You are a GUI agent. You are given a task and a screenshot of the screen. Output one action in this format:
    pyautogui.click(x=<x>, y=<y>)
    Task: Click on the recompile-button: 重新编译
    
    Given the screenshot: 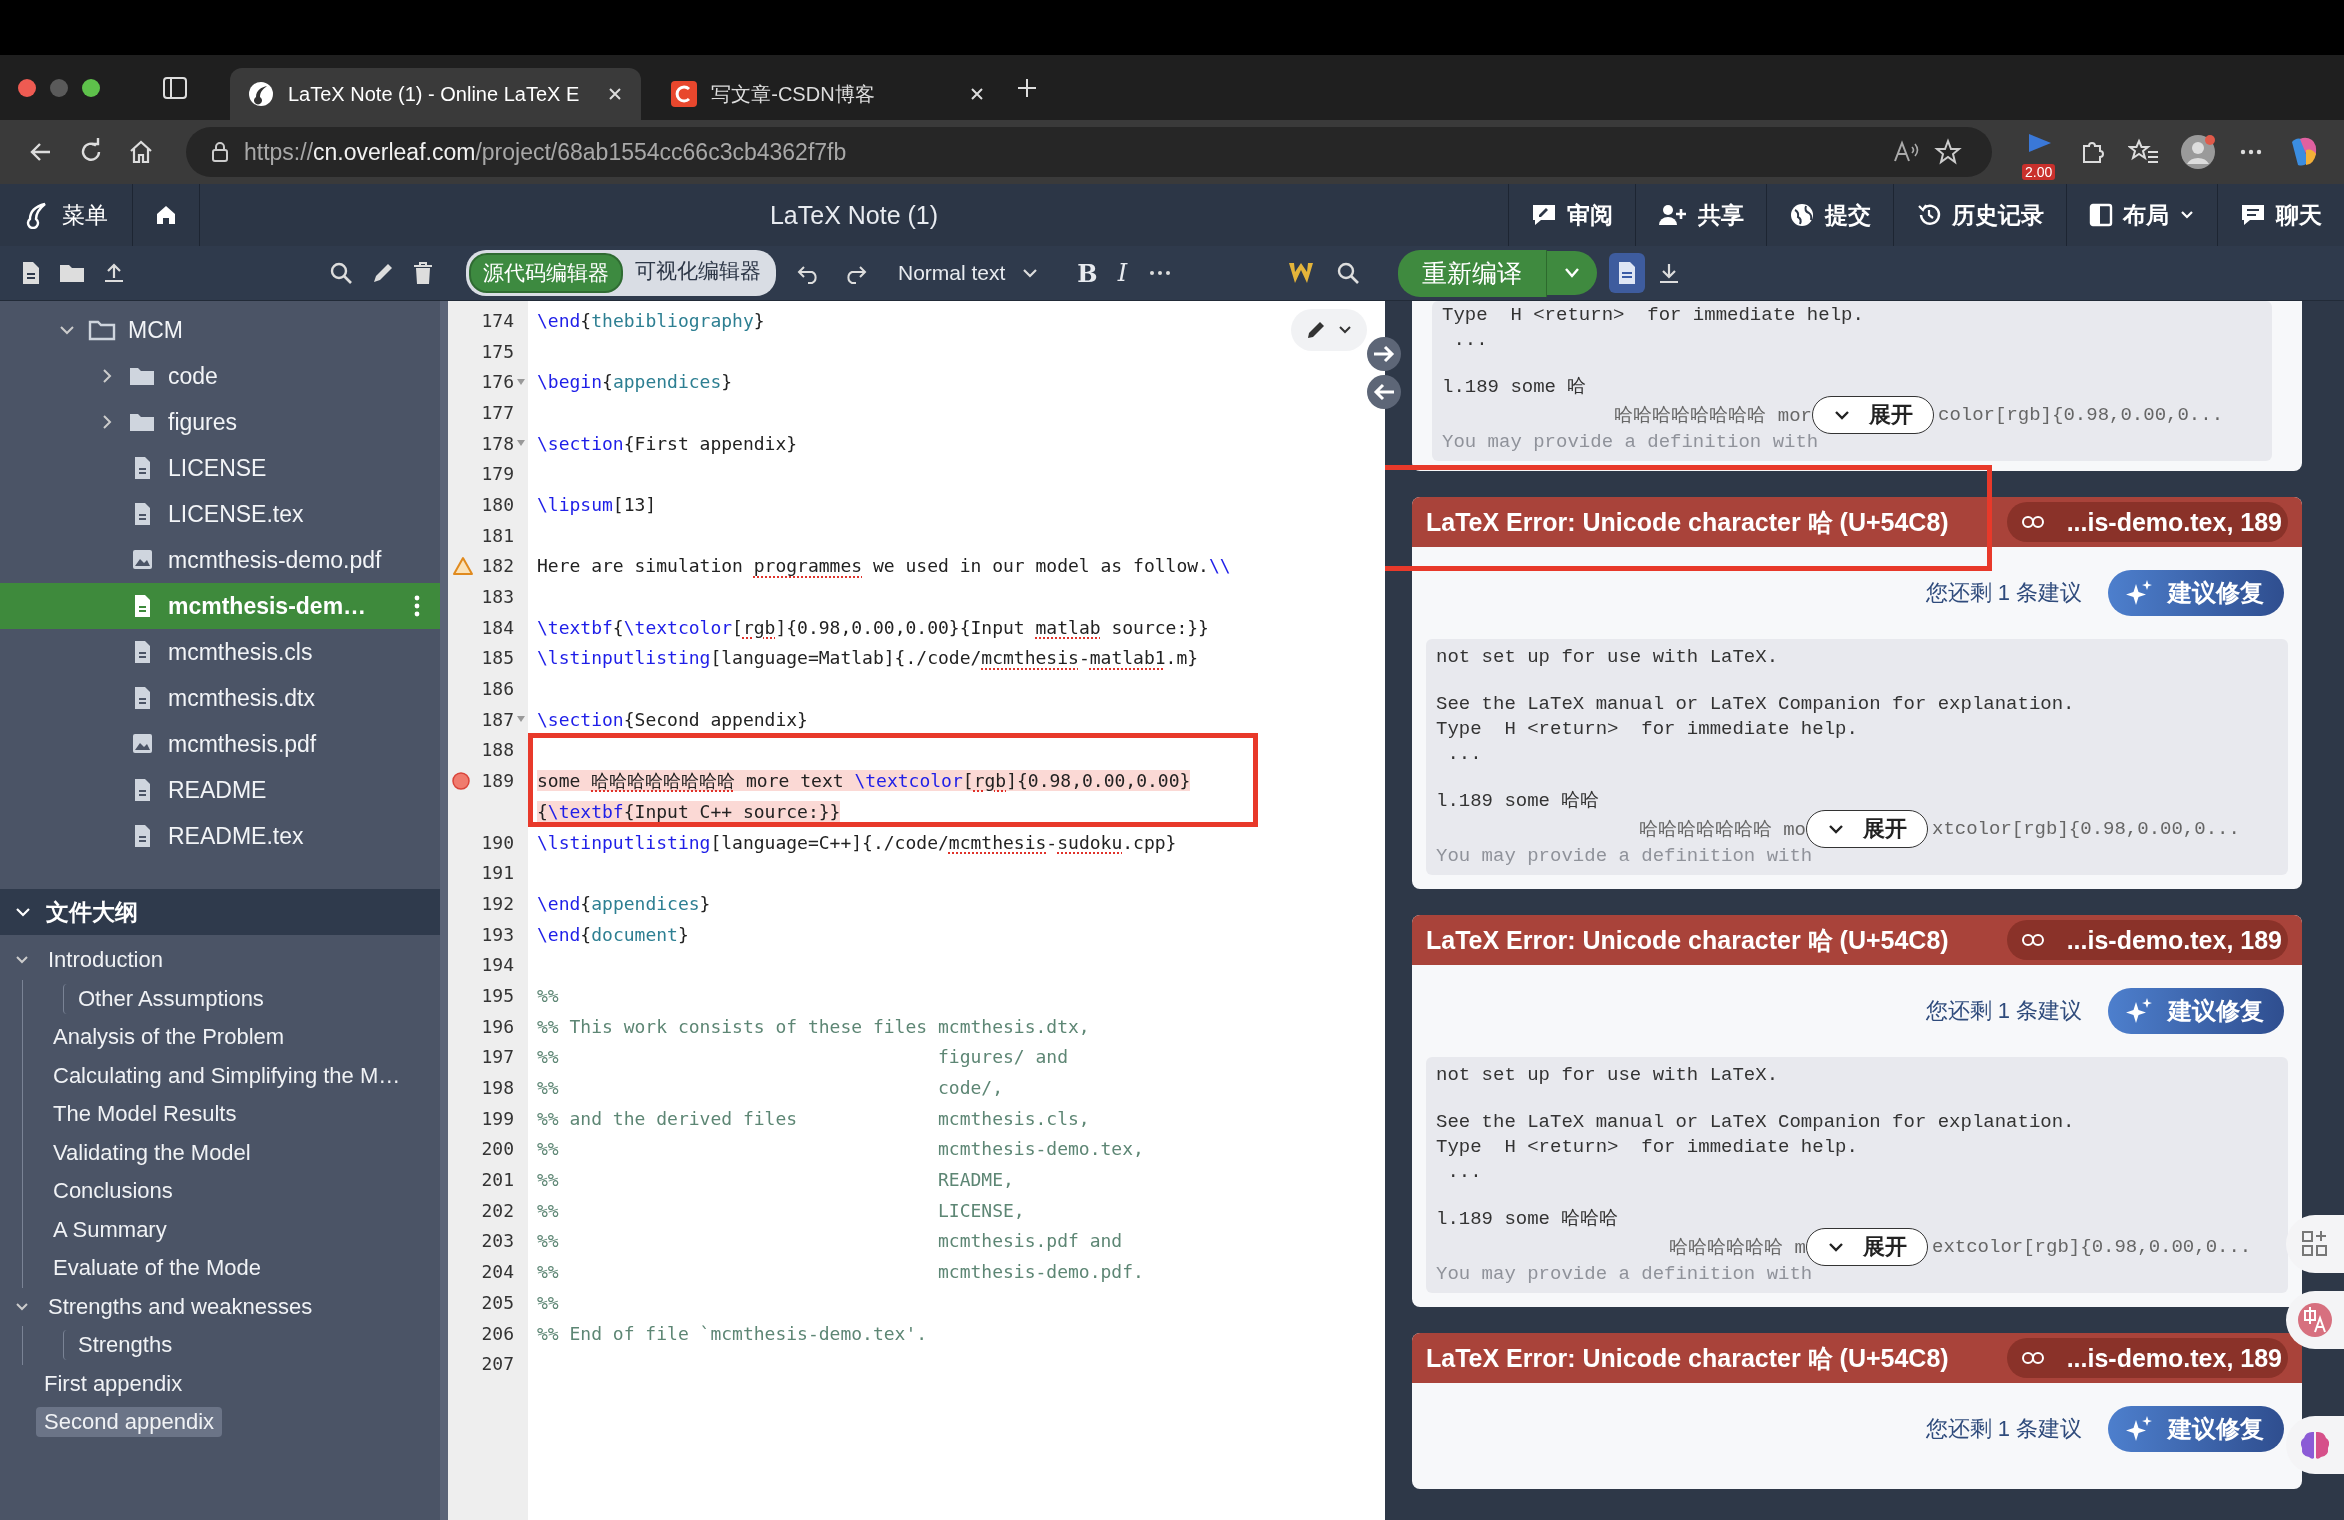 What is the action you would take?
    pyautogui.click(x=1472, y=273)
    